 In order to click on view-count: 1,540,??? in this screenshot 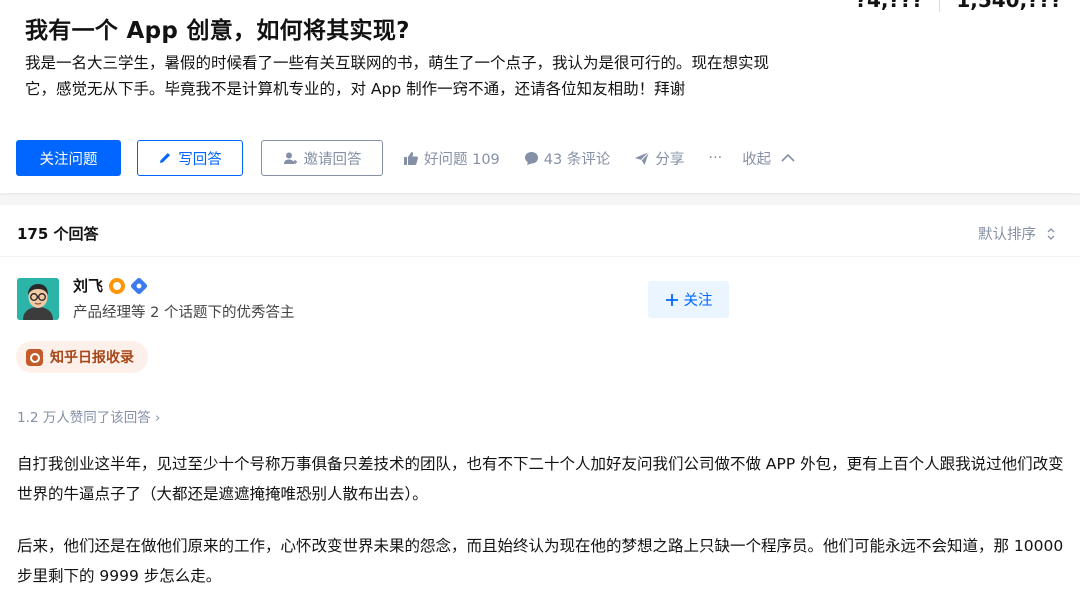, I will do `click(1009, 6)`.